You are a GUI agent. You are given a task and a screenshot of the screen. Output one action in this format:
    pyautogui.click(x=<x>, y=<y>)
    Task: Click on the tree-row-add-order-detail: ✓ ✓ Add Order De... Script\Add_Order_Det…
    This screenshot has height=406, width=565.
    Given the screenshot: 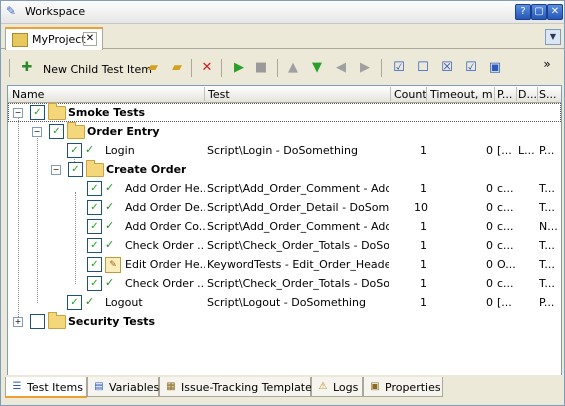 What is the action you would take?
    pyautogui.click(x=284, y=207)
    